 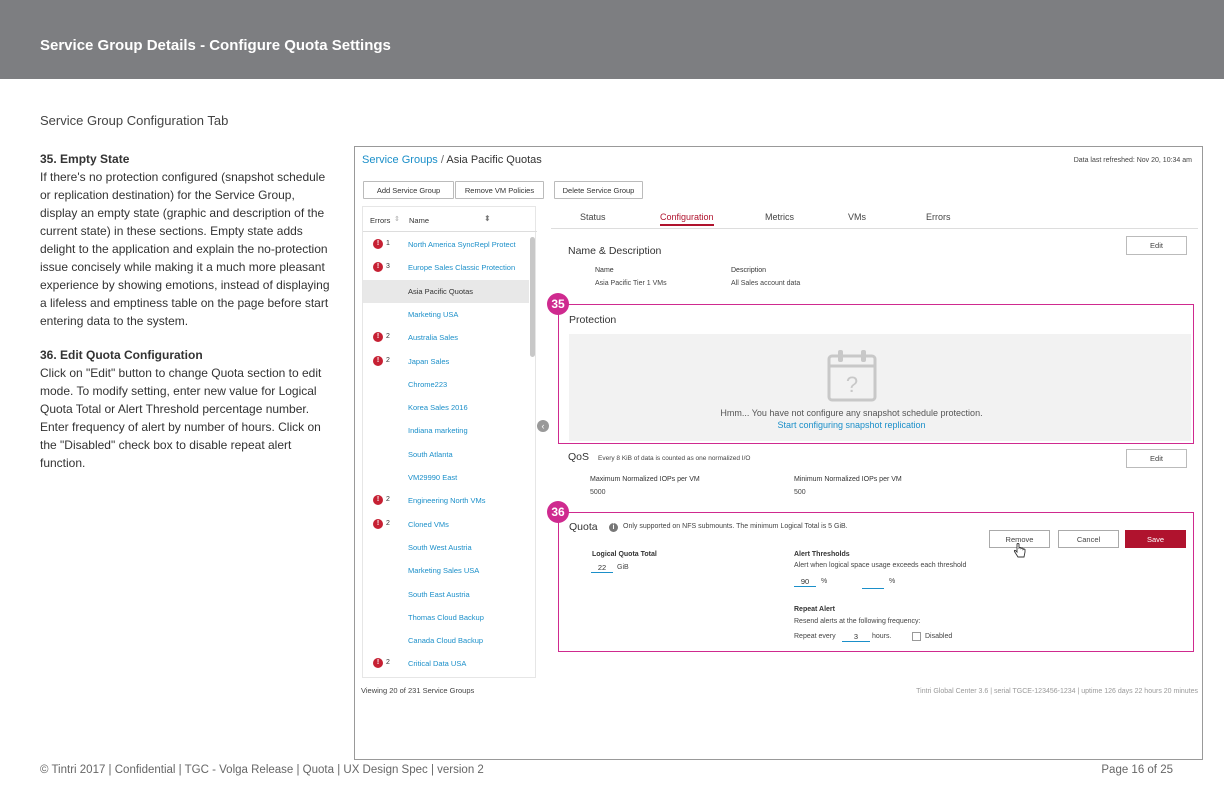 I want to click on section-subtitle: Service Group Configuration Tab, so click(x=134, y=120).